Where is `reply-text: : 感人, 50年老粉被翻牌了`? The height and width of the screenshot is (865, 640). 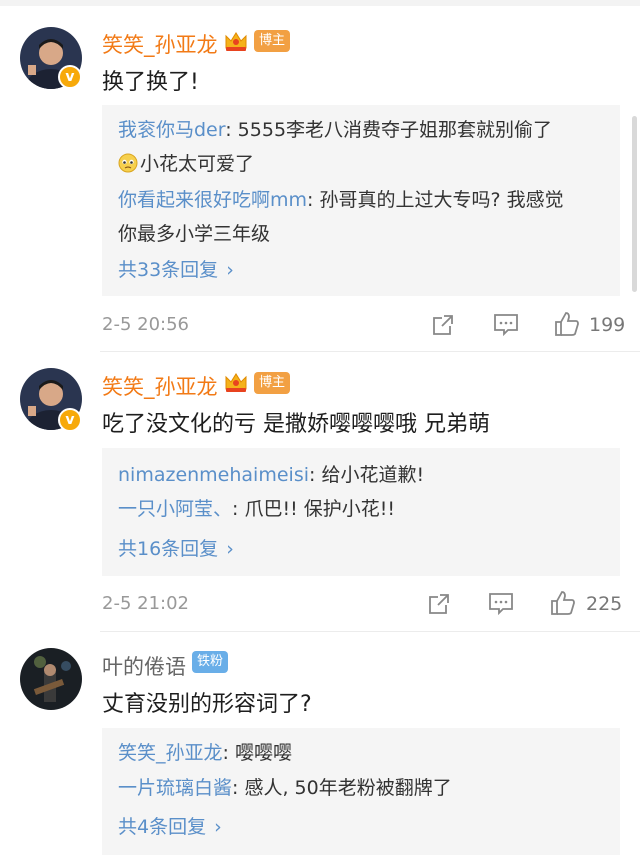 reply-text: : 感人, 50年老粉被翻牌了 is located at coordinates (342, 788).